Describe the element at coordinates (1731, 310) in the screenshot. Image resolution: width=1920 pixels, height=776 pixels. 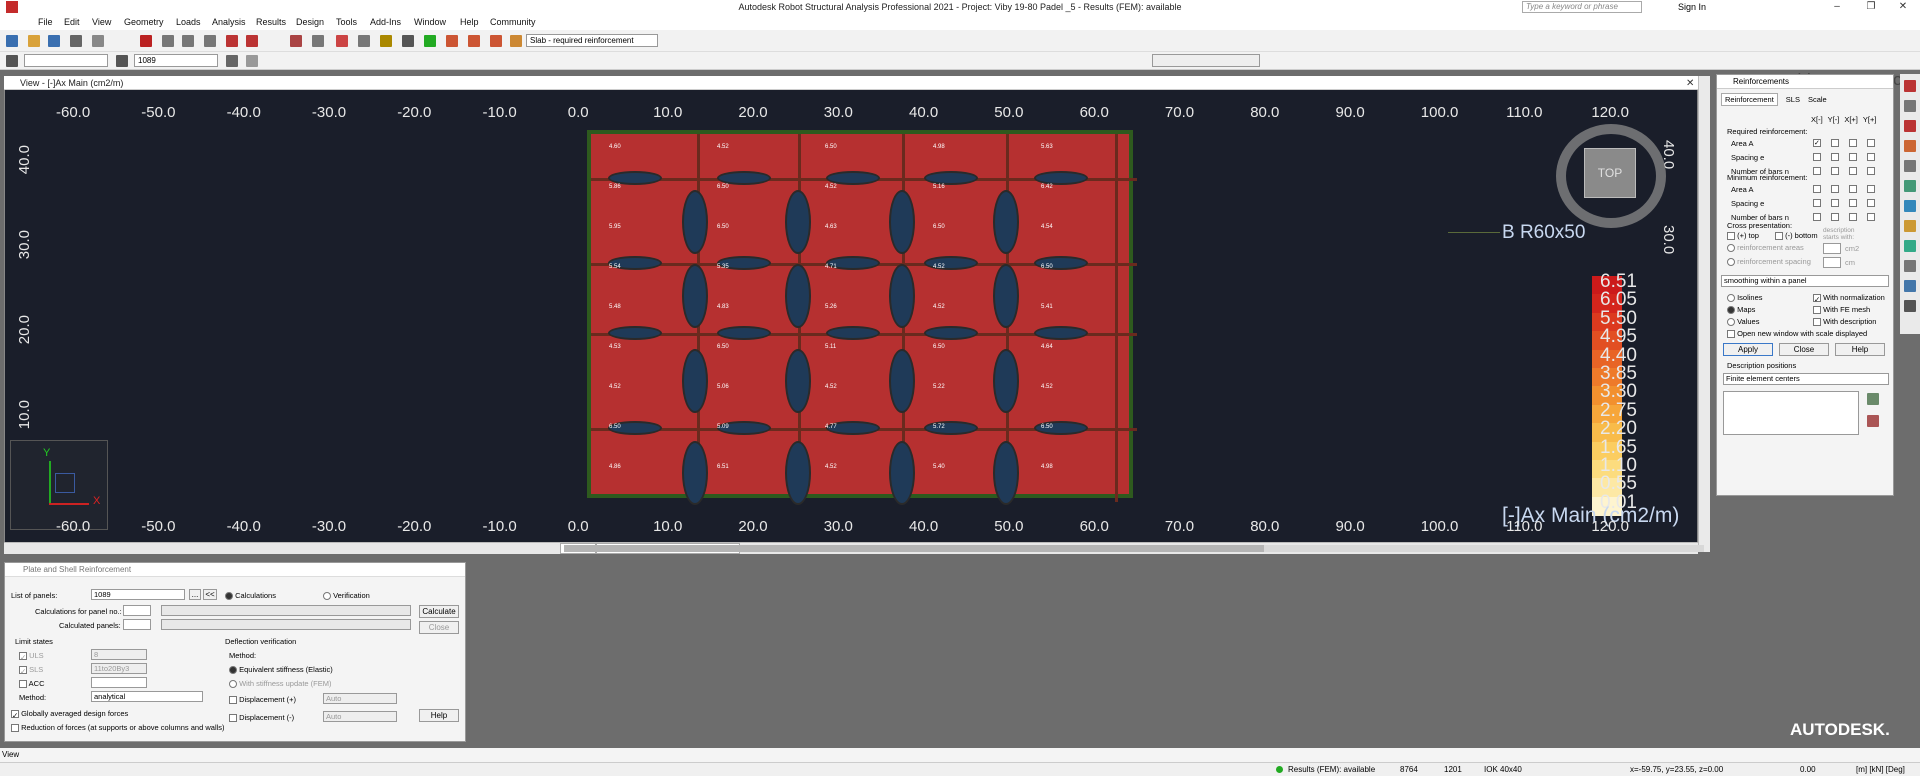
I see `maps-radio` at that location.